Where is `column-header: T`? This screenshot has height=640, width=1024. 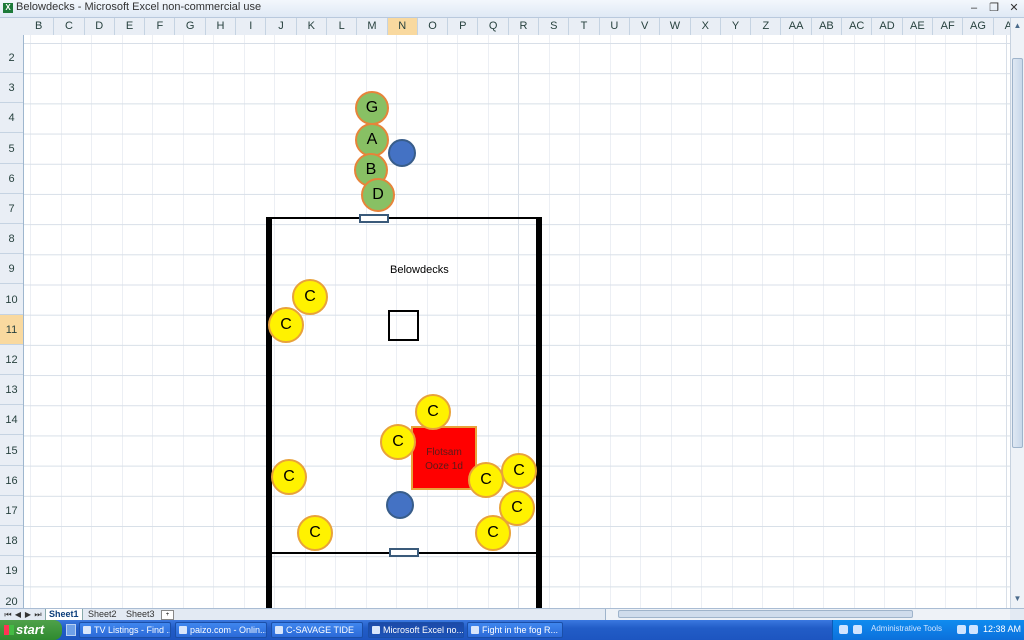
column-header: T is located at coordinates (584, 26).